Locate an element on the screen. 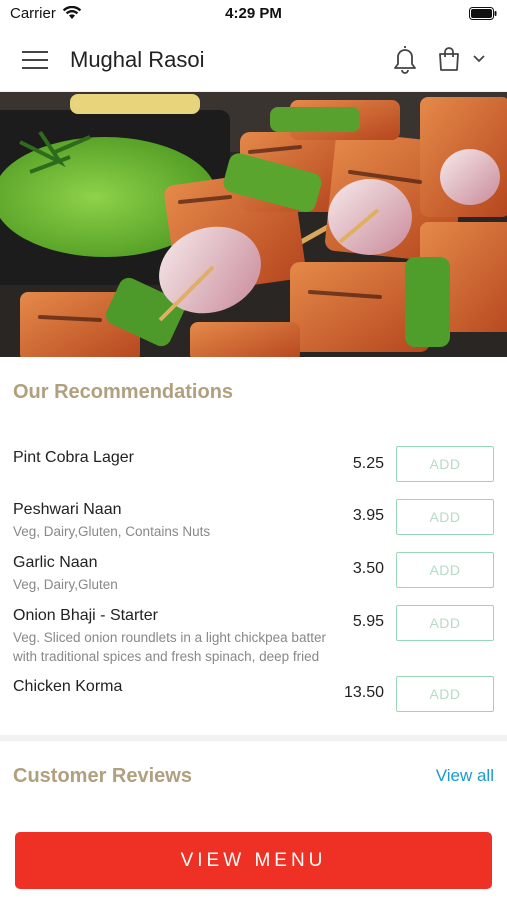  section-divider is located at coordinates (253, 738).